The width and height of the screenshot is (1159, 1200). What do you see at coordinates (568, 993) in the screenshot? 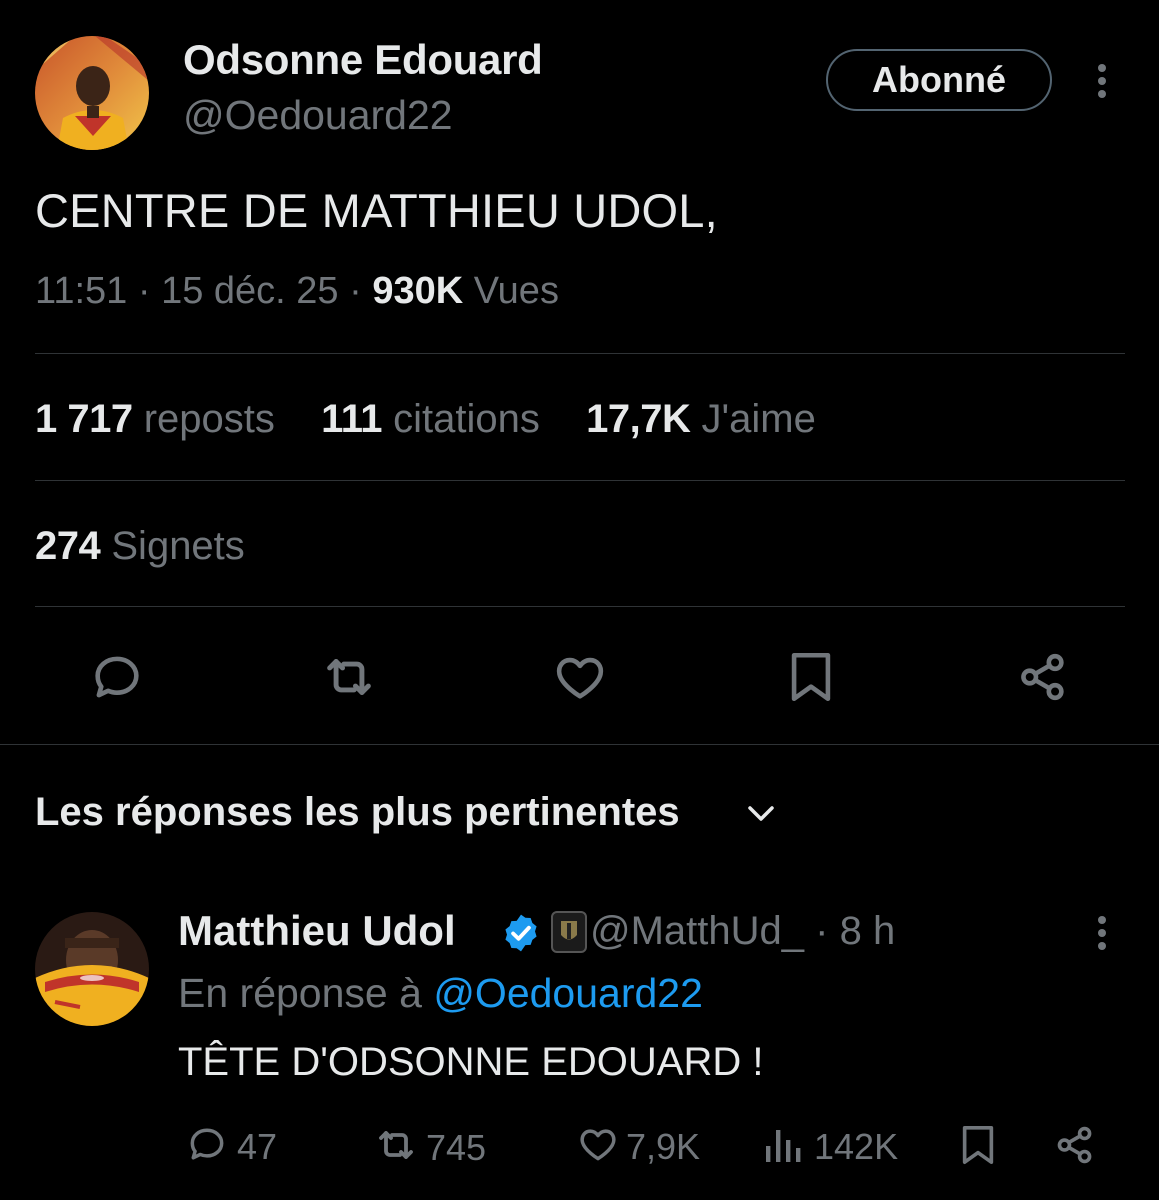
I see `in-reply-handle-link: @Oedouard22` at bounding box center [568, 993].